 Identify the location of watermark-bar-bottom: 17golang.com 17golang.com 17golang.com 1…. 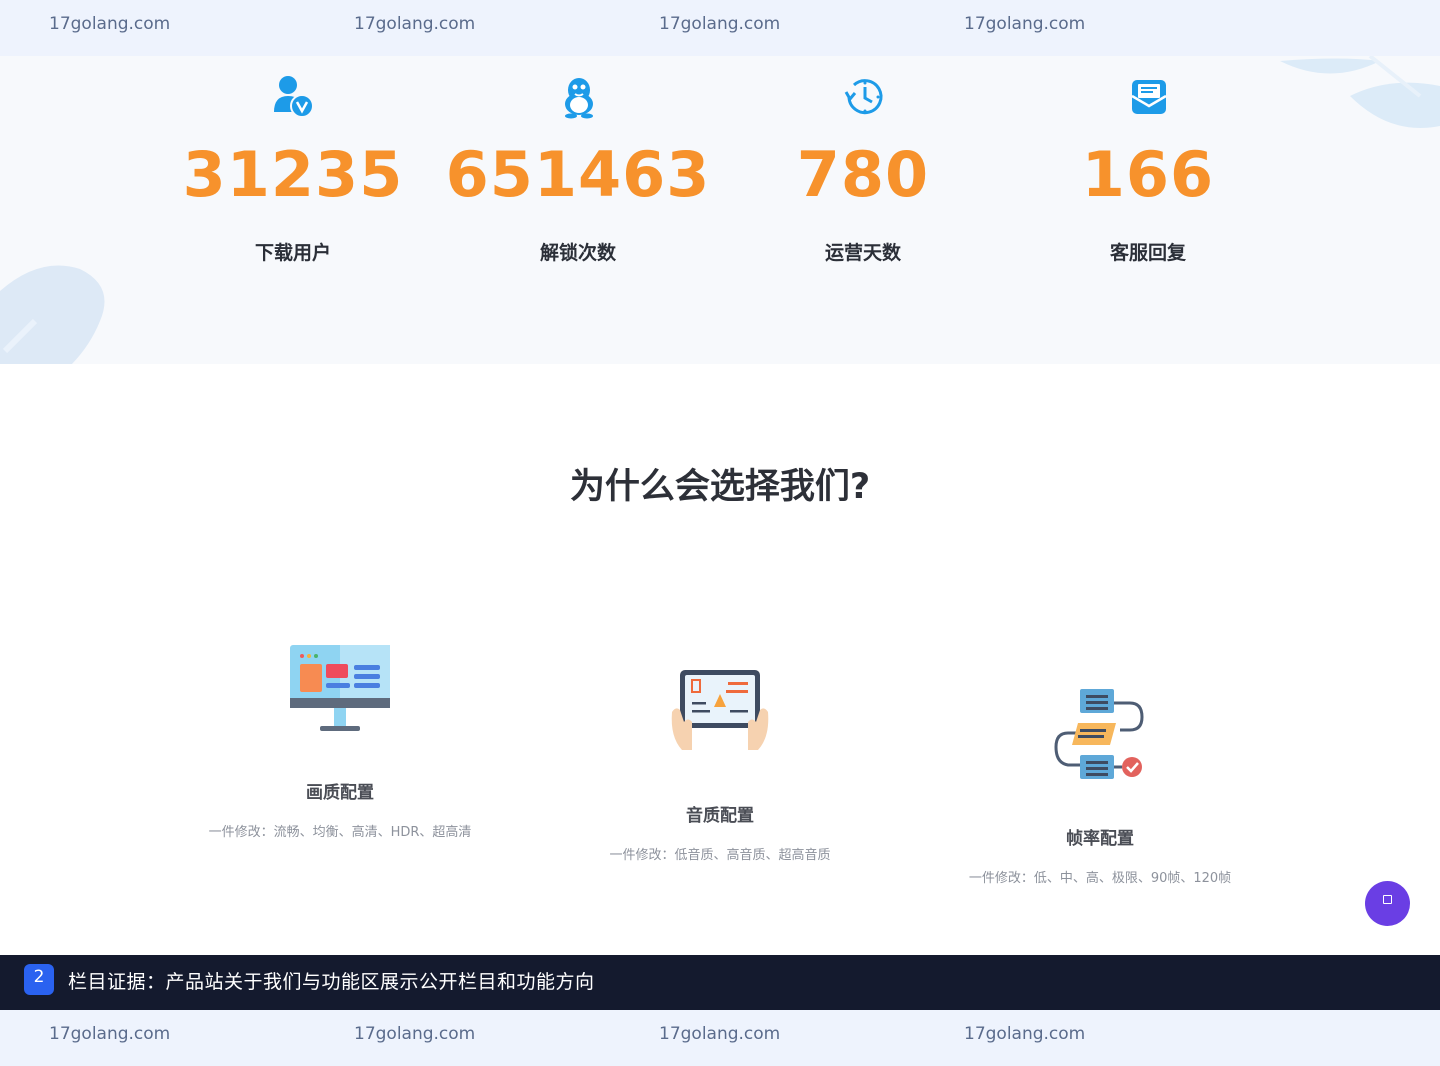
(720, 1038).